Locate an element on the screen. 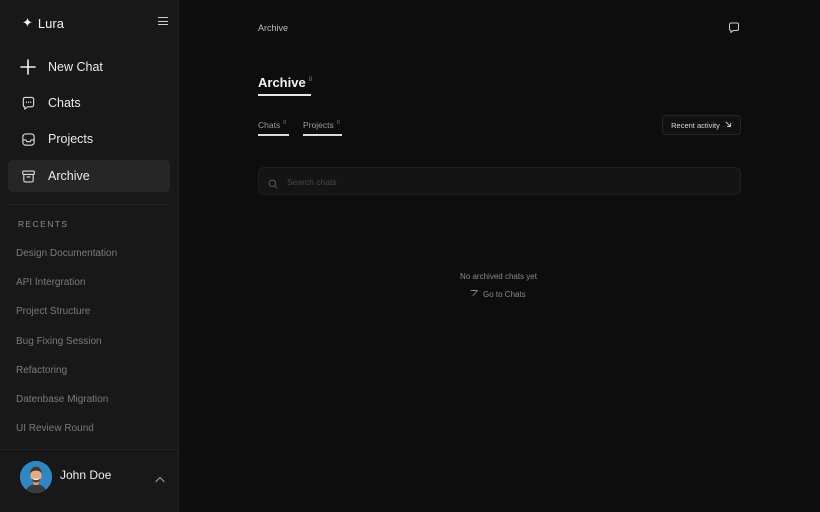 This screenshot has height=512, width=820. send-arrow-icon is located at coordinates (474, 294).